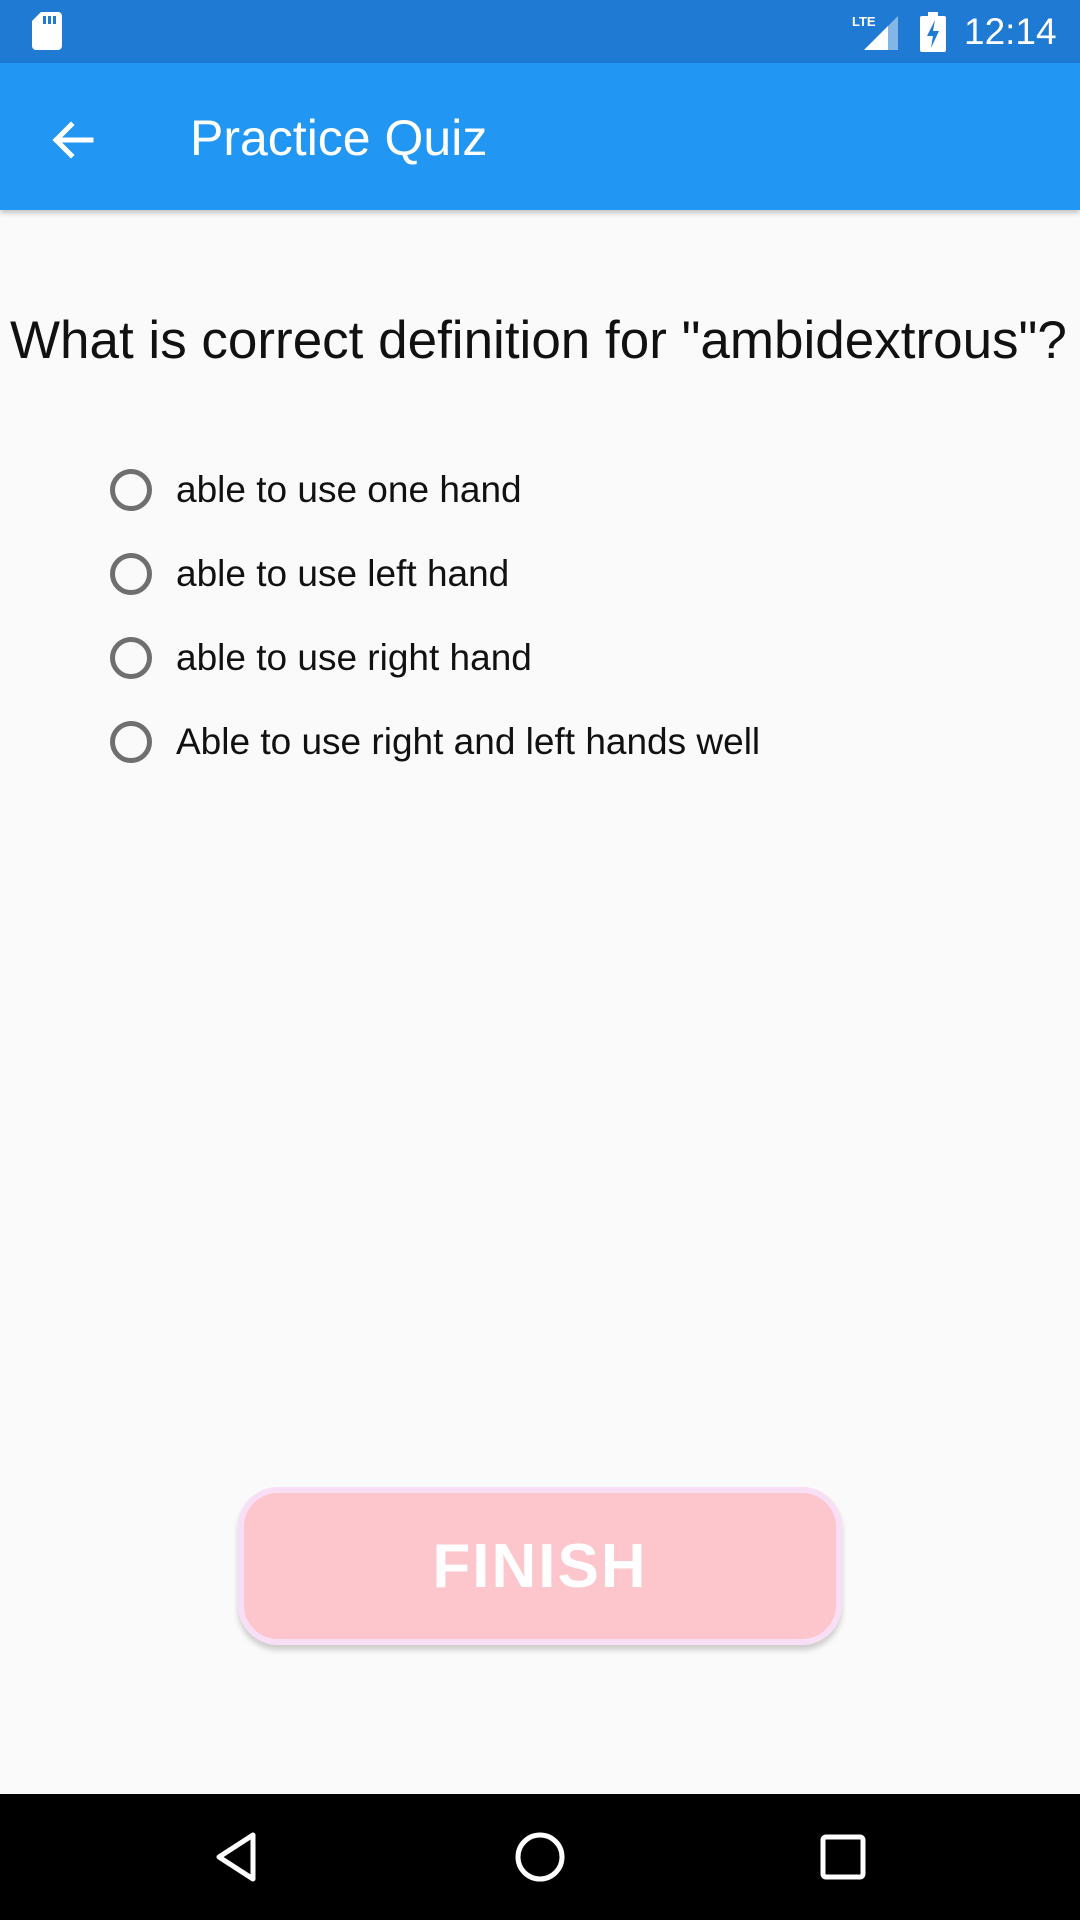 The image size is (1080, 1920). I want to click on back-triangle-icon, so click(237, 1857).